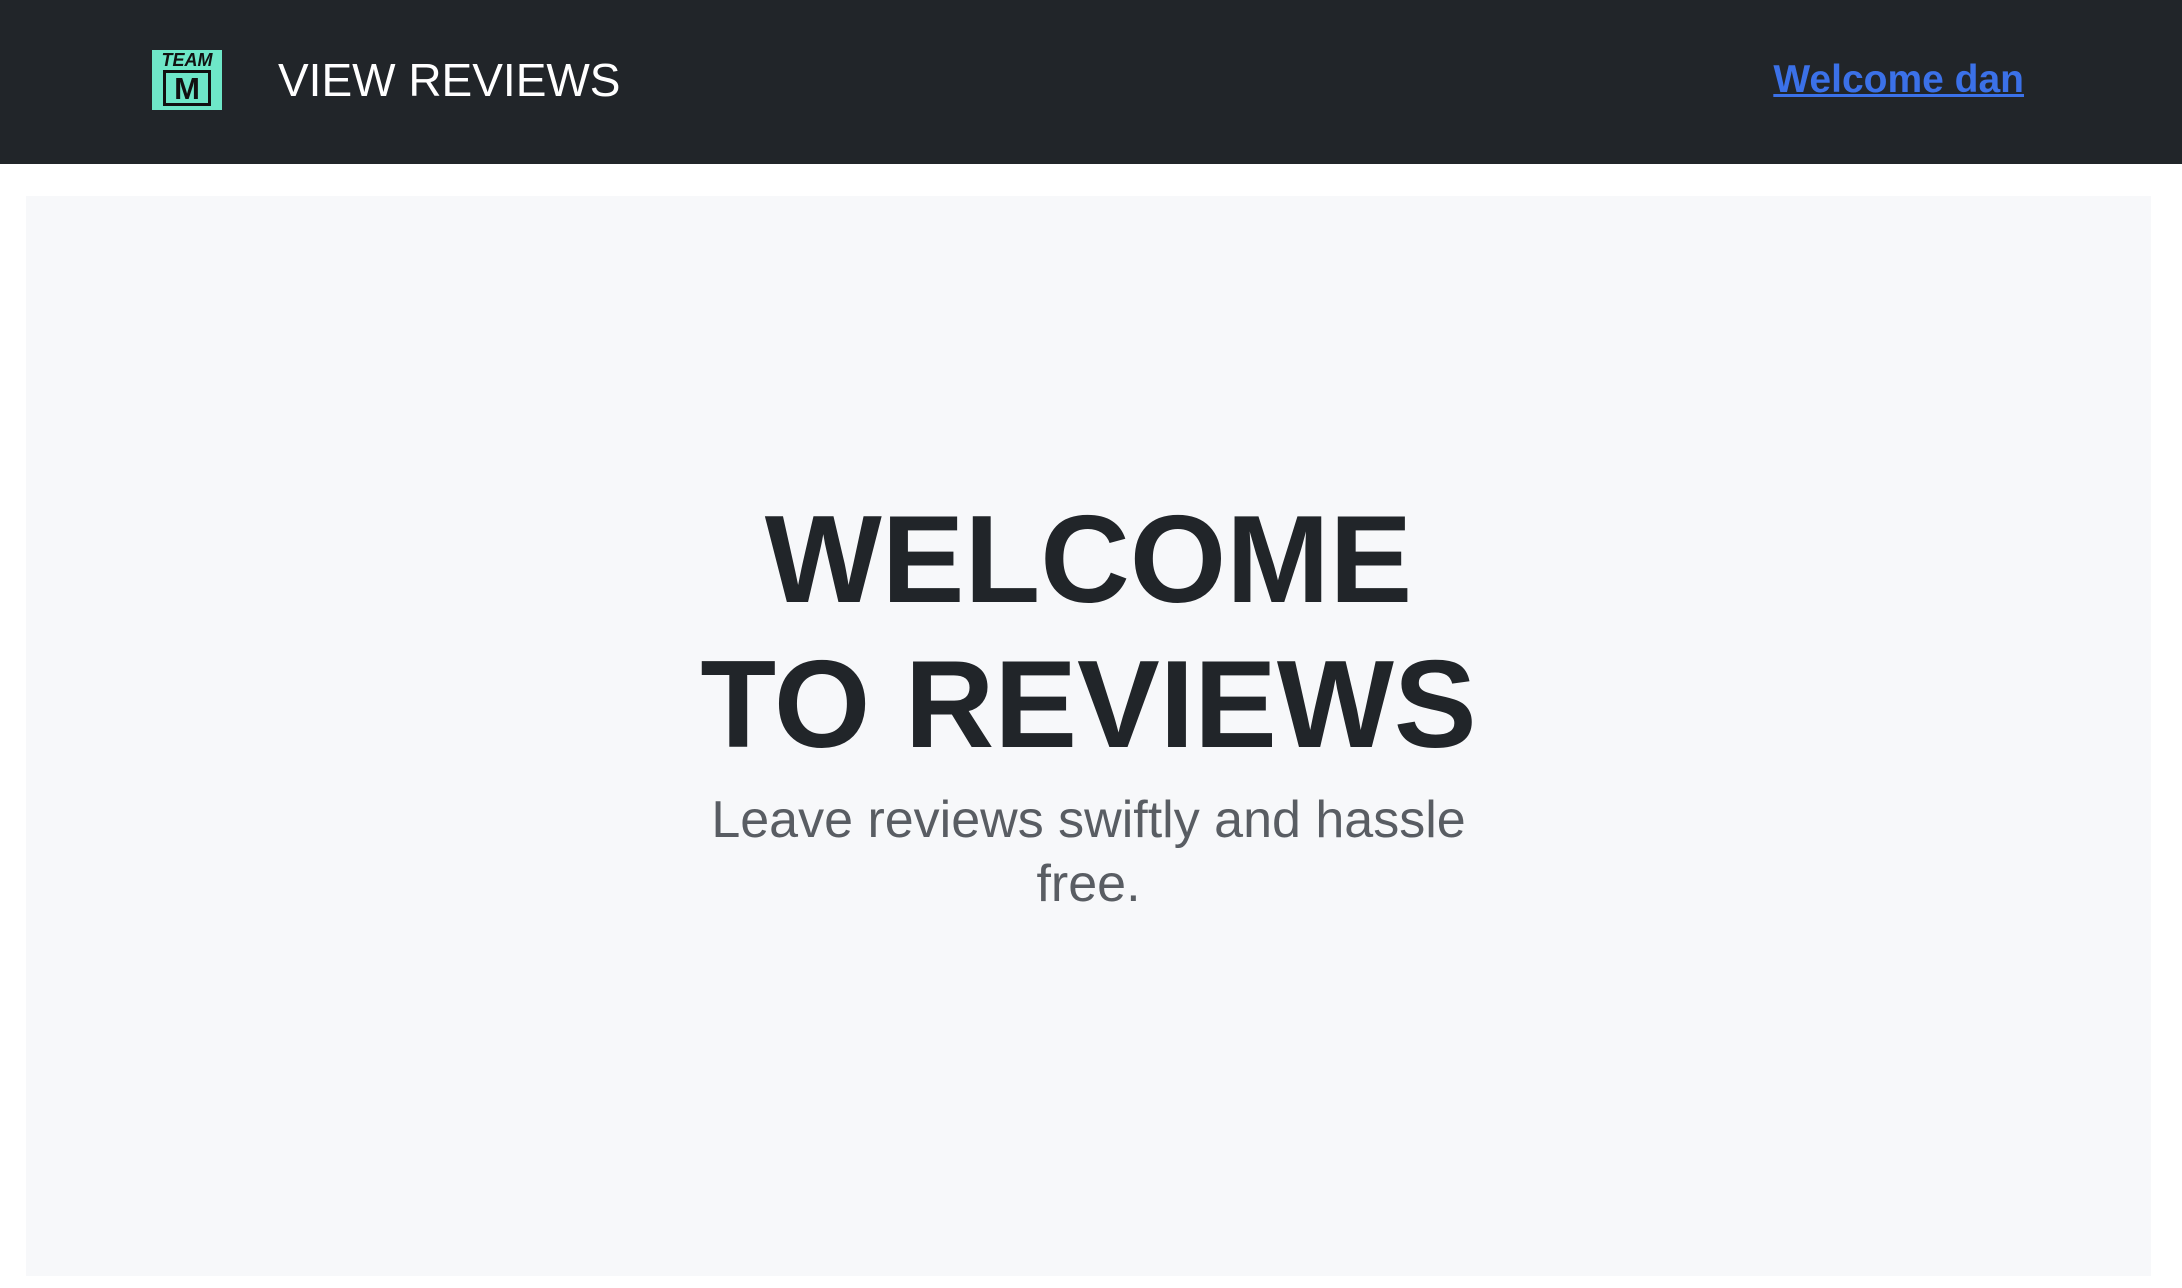  I want to click on logo-letter: M, so click(187, 88).